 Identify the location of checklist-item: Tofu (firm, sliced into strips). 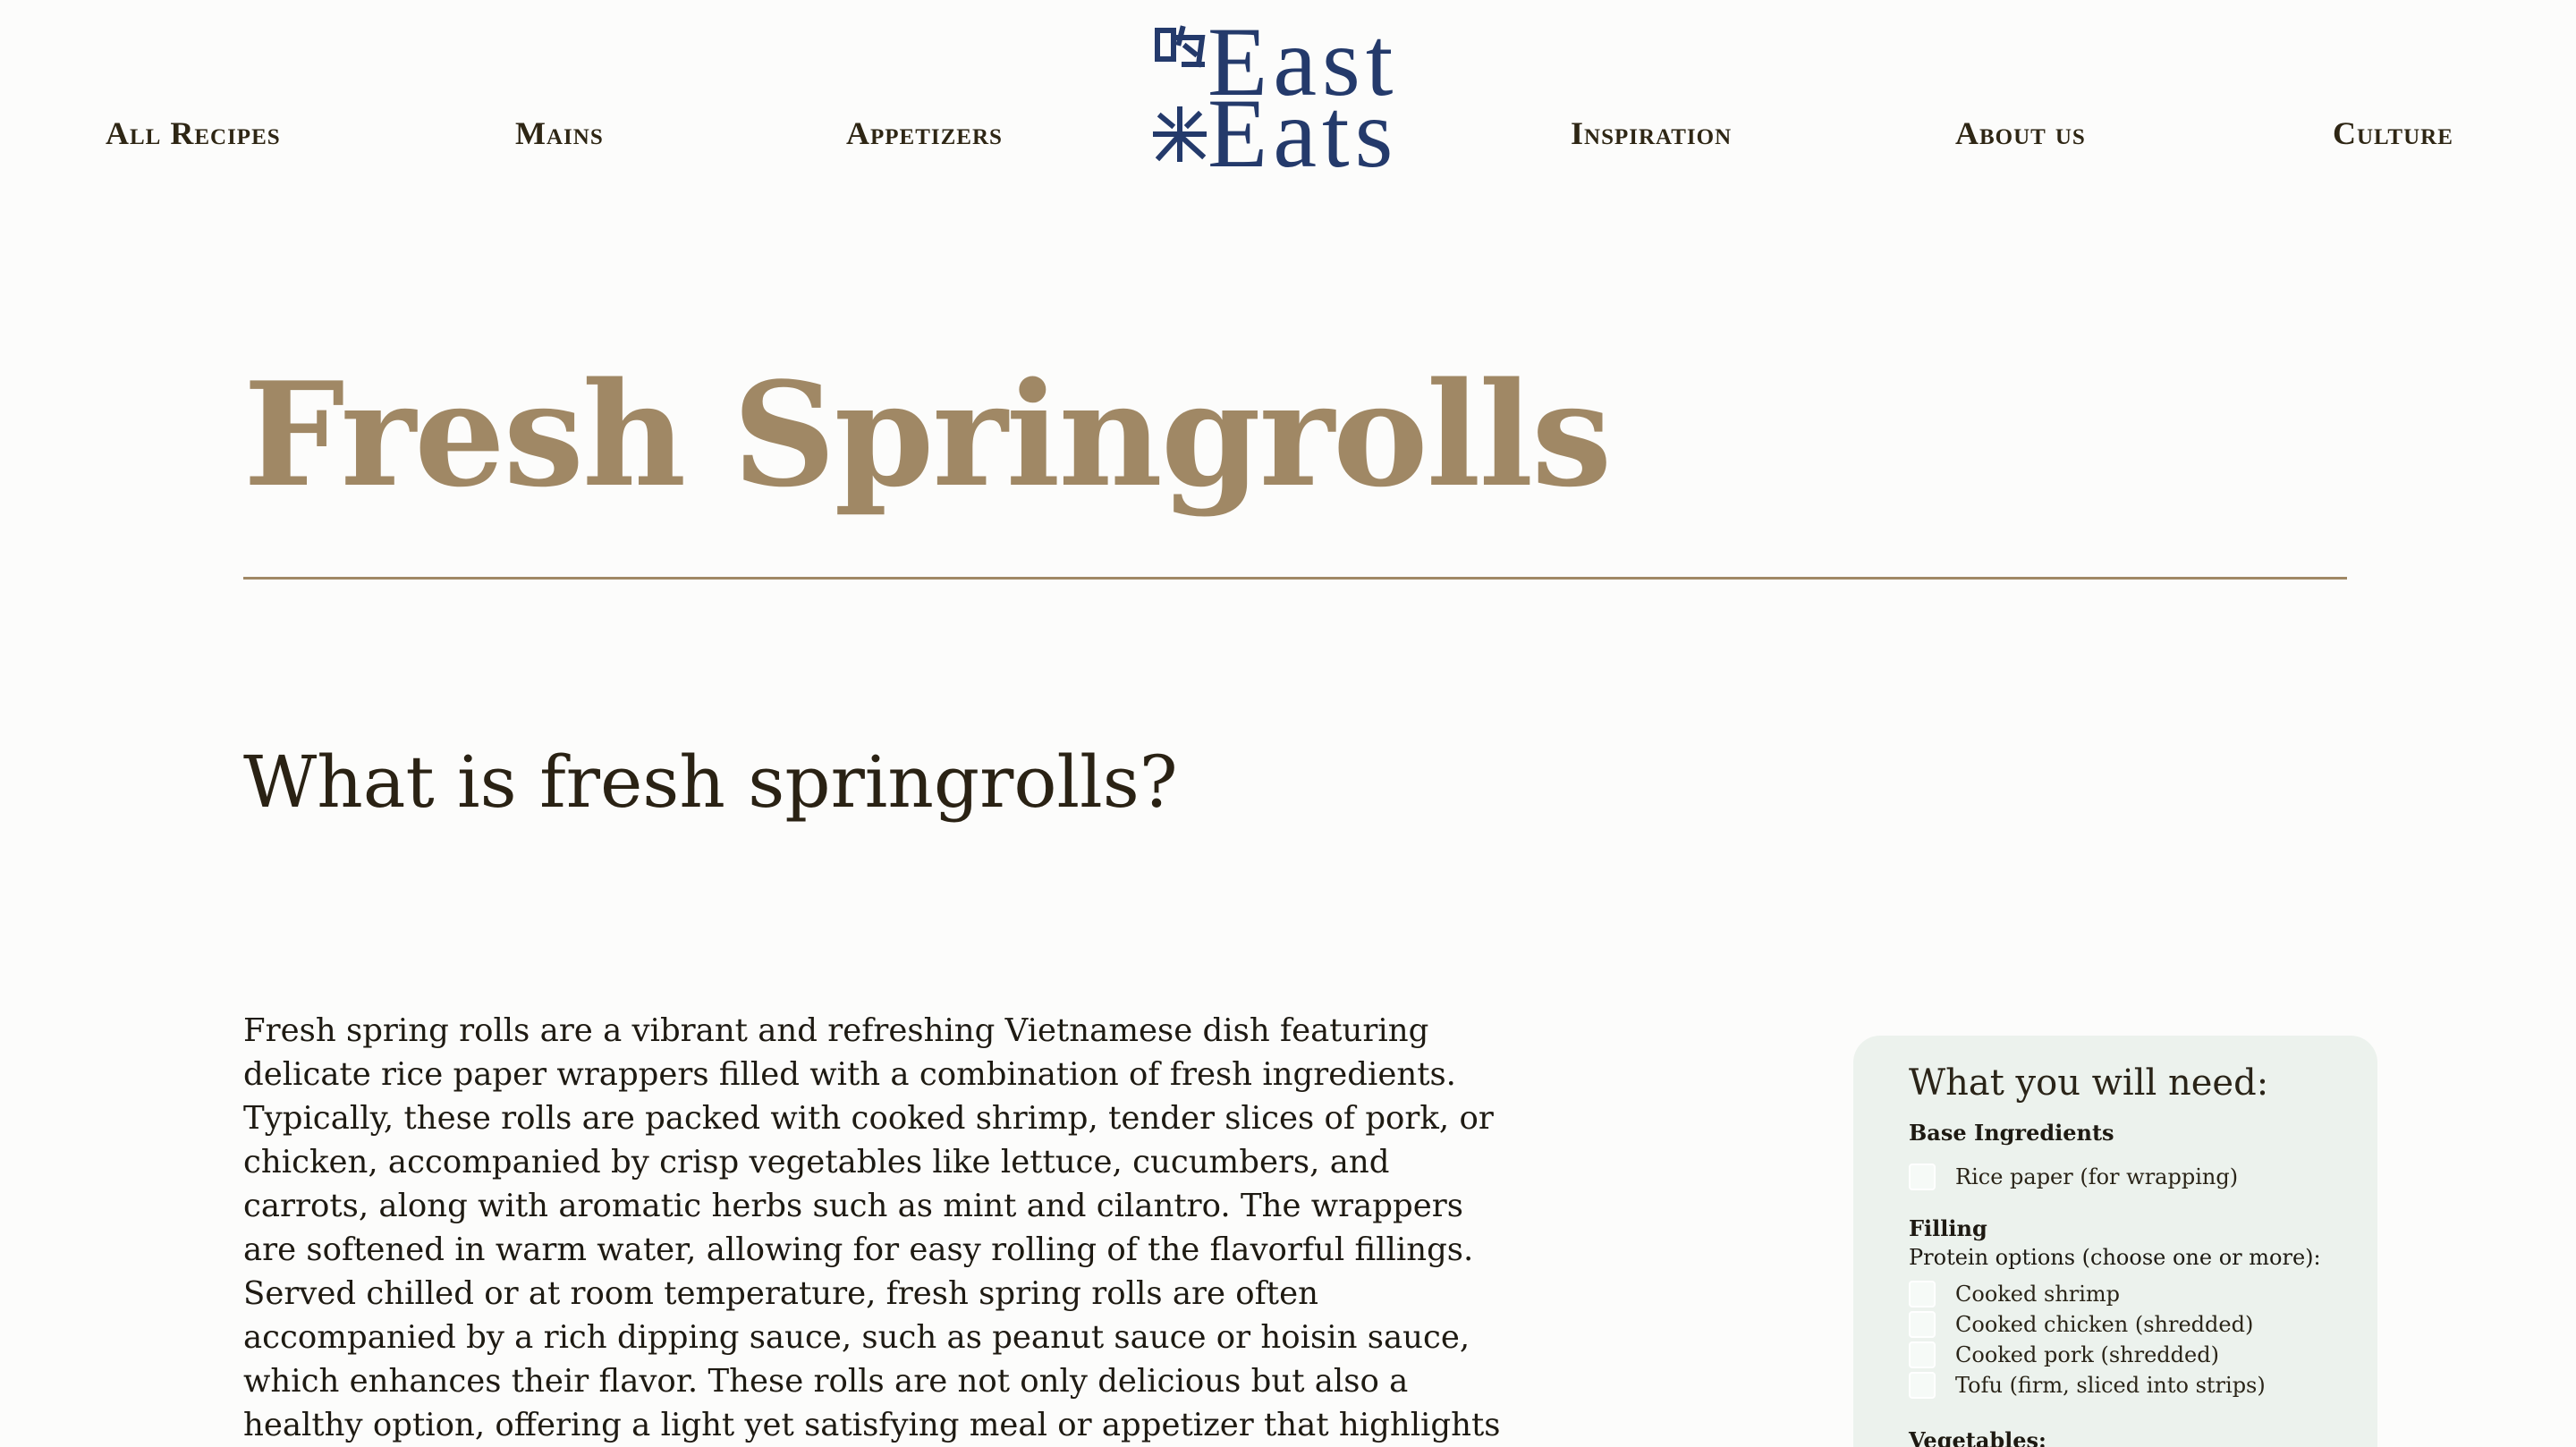
(2129, 1385).